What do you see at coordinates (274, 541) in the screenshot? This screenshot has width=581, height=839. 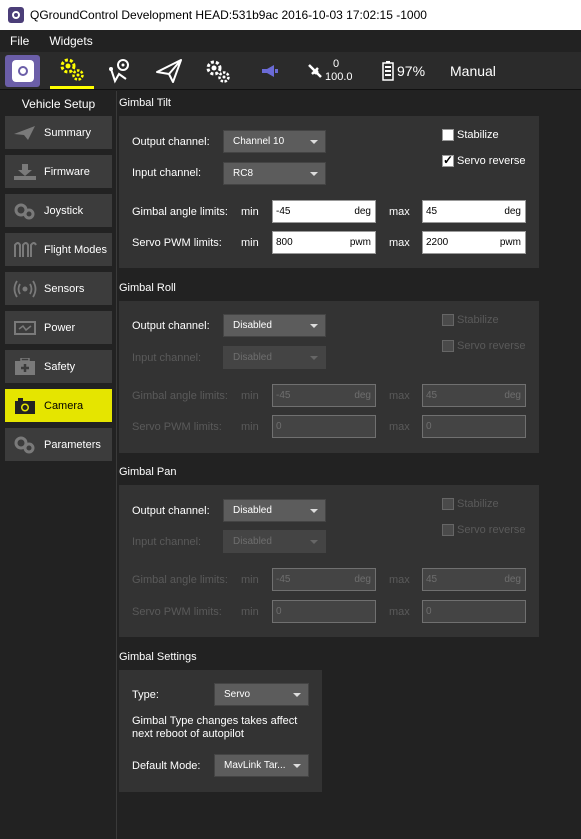 I see `pan-input-channel-combo: Disabled` at bounding box center [274, 541].